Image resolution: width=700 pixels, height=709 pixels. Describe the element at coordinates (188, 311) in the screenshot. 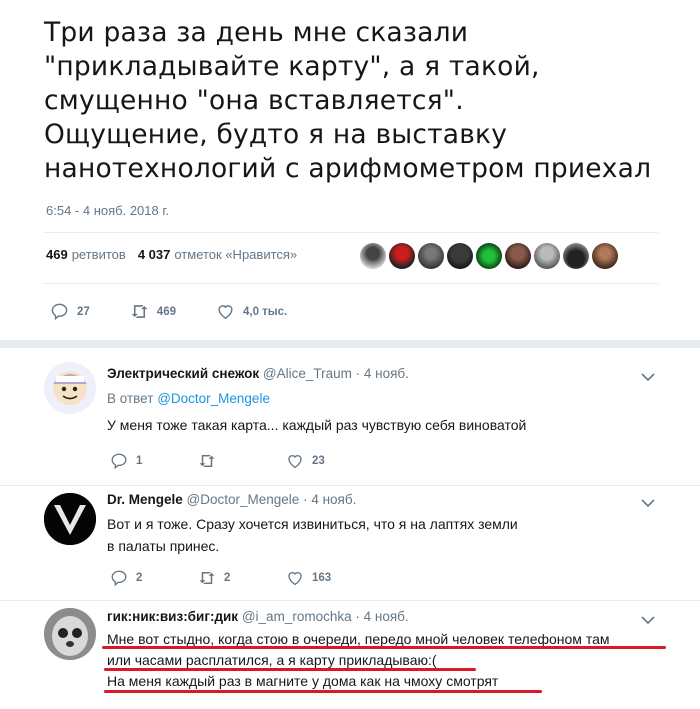

I see `tweet-actions: 27 469 4,0 тыс.` at that location.